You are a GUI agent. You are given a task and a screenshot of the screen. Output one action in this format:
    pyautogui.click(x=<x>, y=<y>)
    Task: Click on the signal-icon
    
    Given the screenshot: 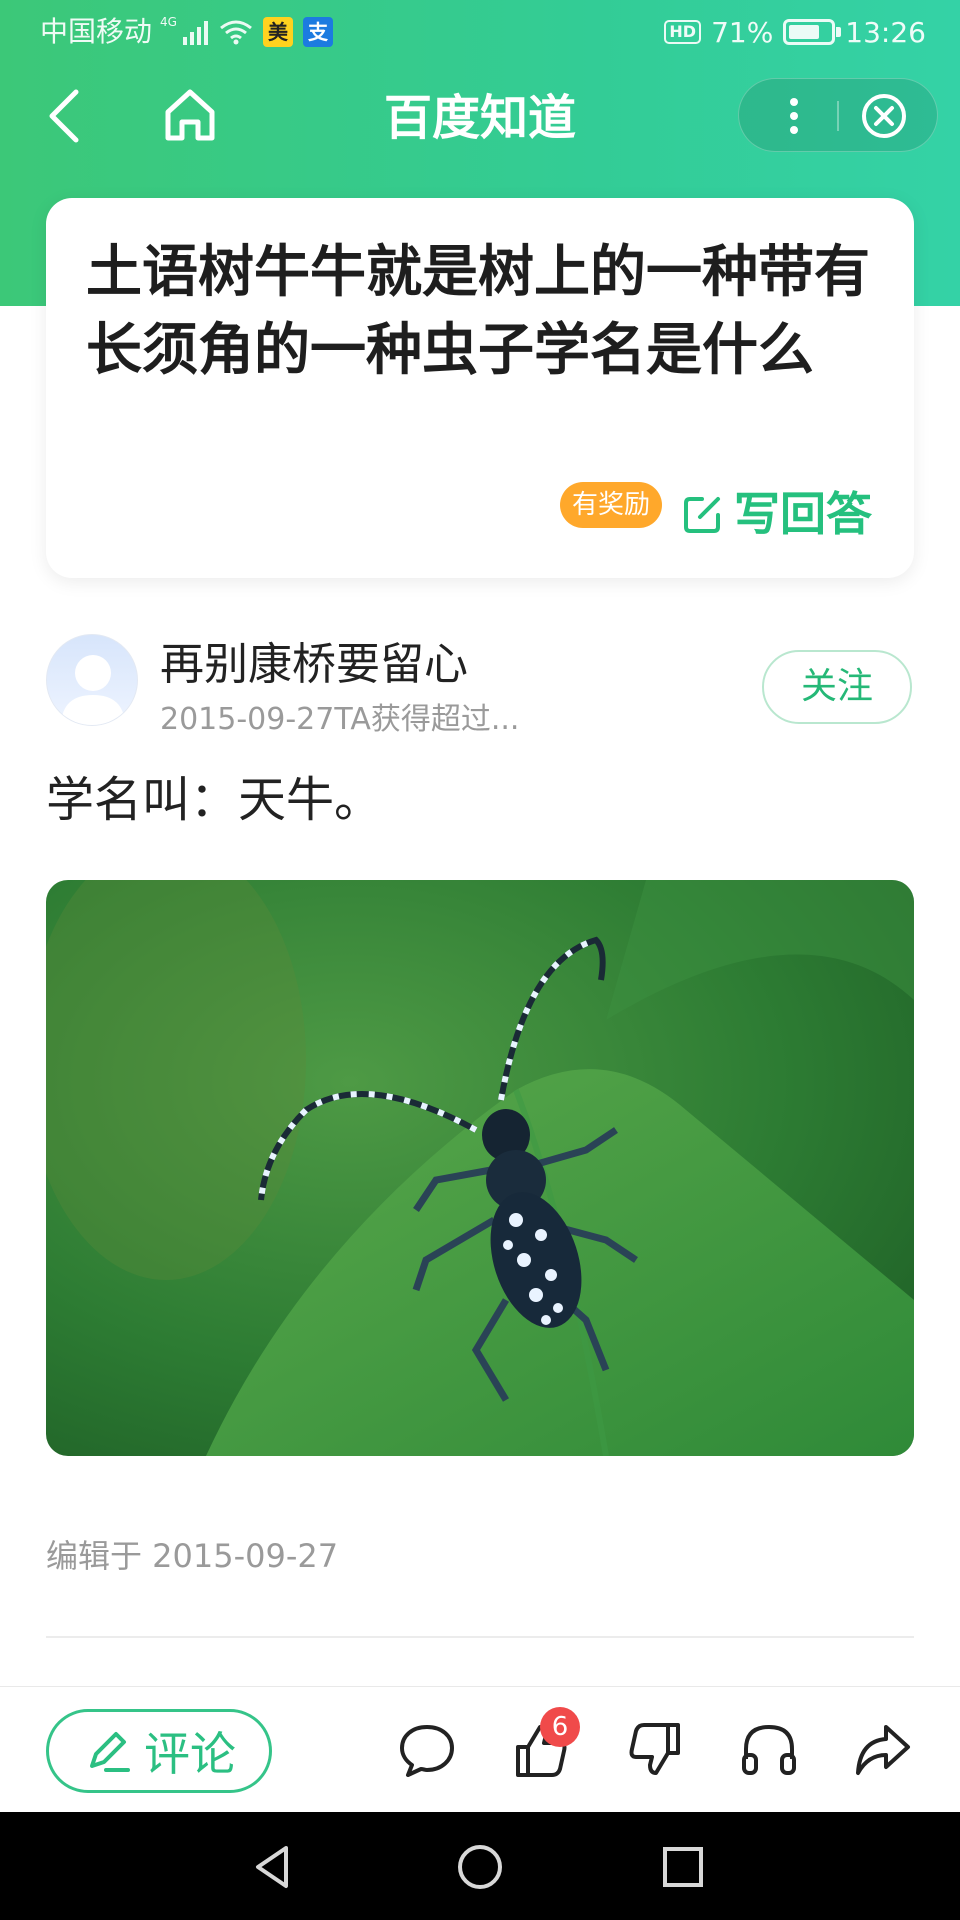 What is the action you would take?
    pyautogui.click(x=195, y=33)
    